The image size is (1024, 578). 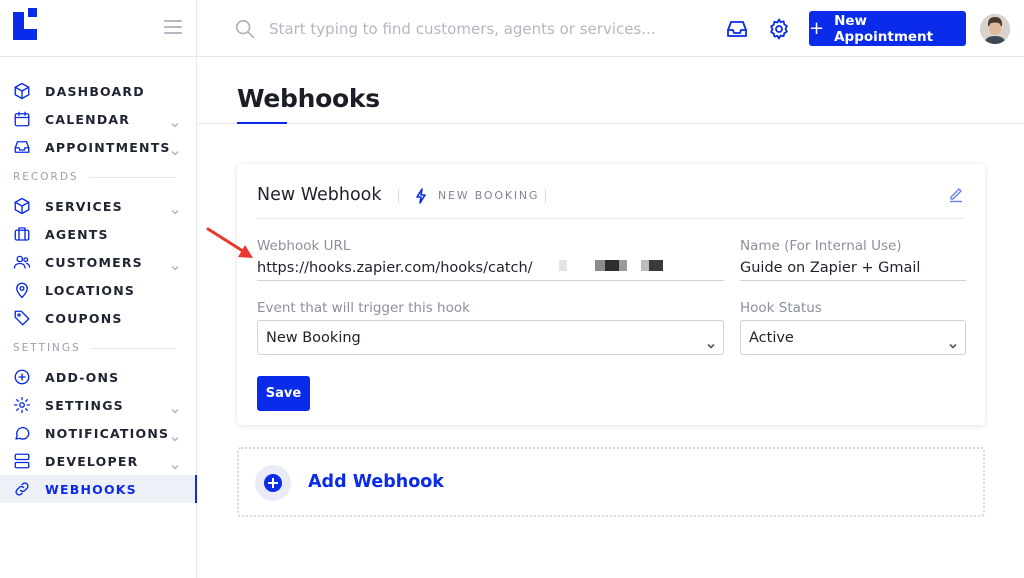 I want to click on sidebar-item-label: DASHBOARD, so click(x=95, y=91).